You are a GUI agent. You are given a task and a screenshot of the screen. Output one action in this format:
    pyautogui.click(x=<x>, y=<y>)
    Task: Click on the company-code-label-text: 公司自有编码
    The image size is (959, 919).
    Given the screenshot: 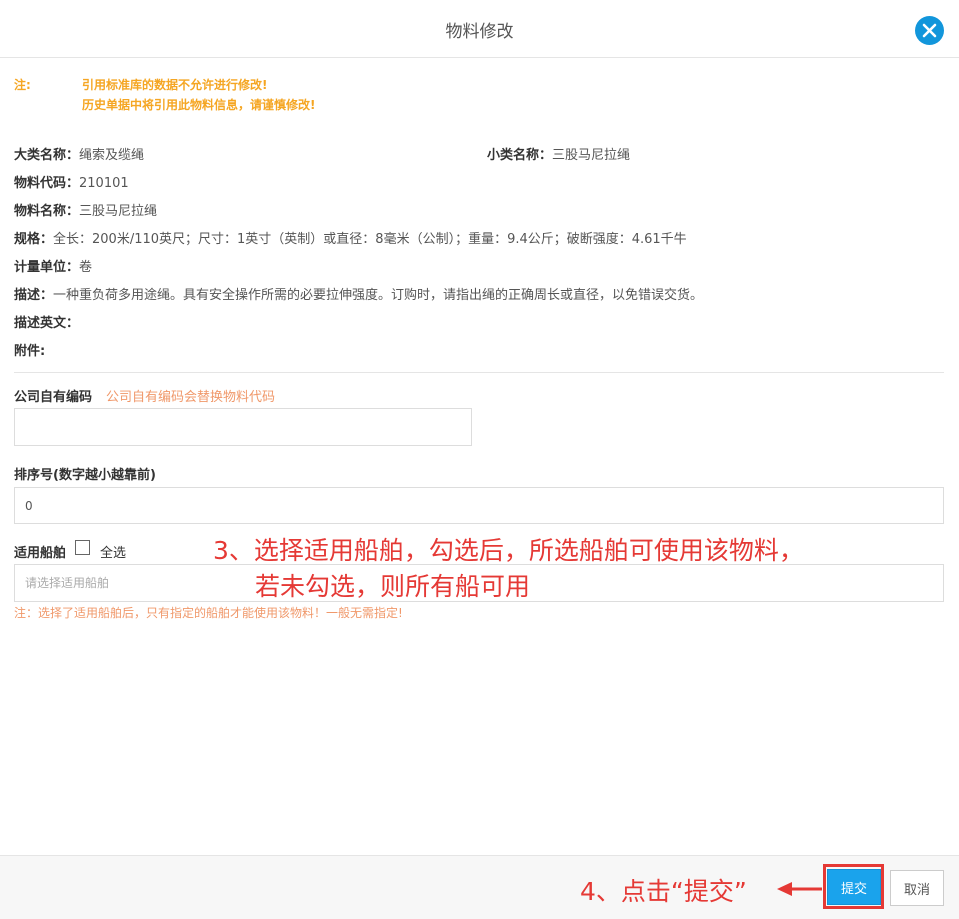 What is the action you would take?
    pyautogui.click(x=53, y=397)
    